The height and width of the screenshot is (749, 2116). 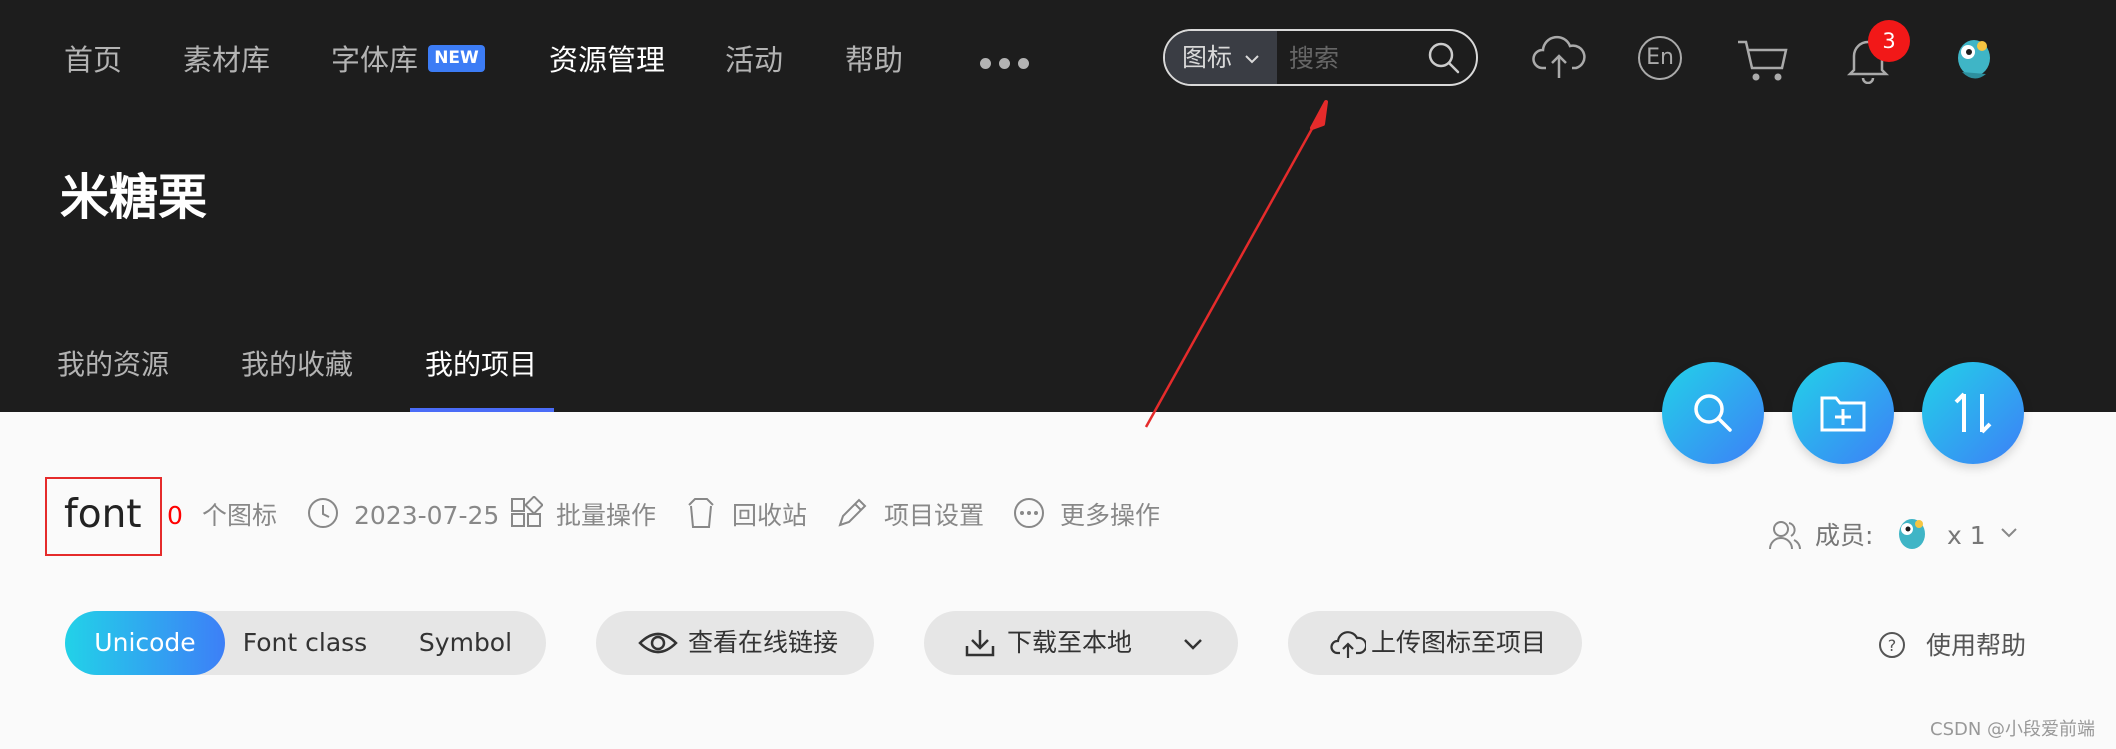 What do you see at coordinates (701, 513) in the screenshot?
I see `recycle-bin-icon` at bounding box center [701, 513].